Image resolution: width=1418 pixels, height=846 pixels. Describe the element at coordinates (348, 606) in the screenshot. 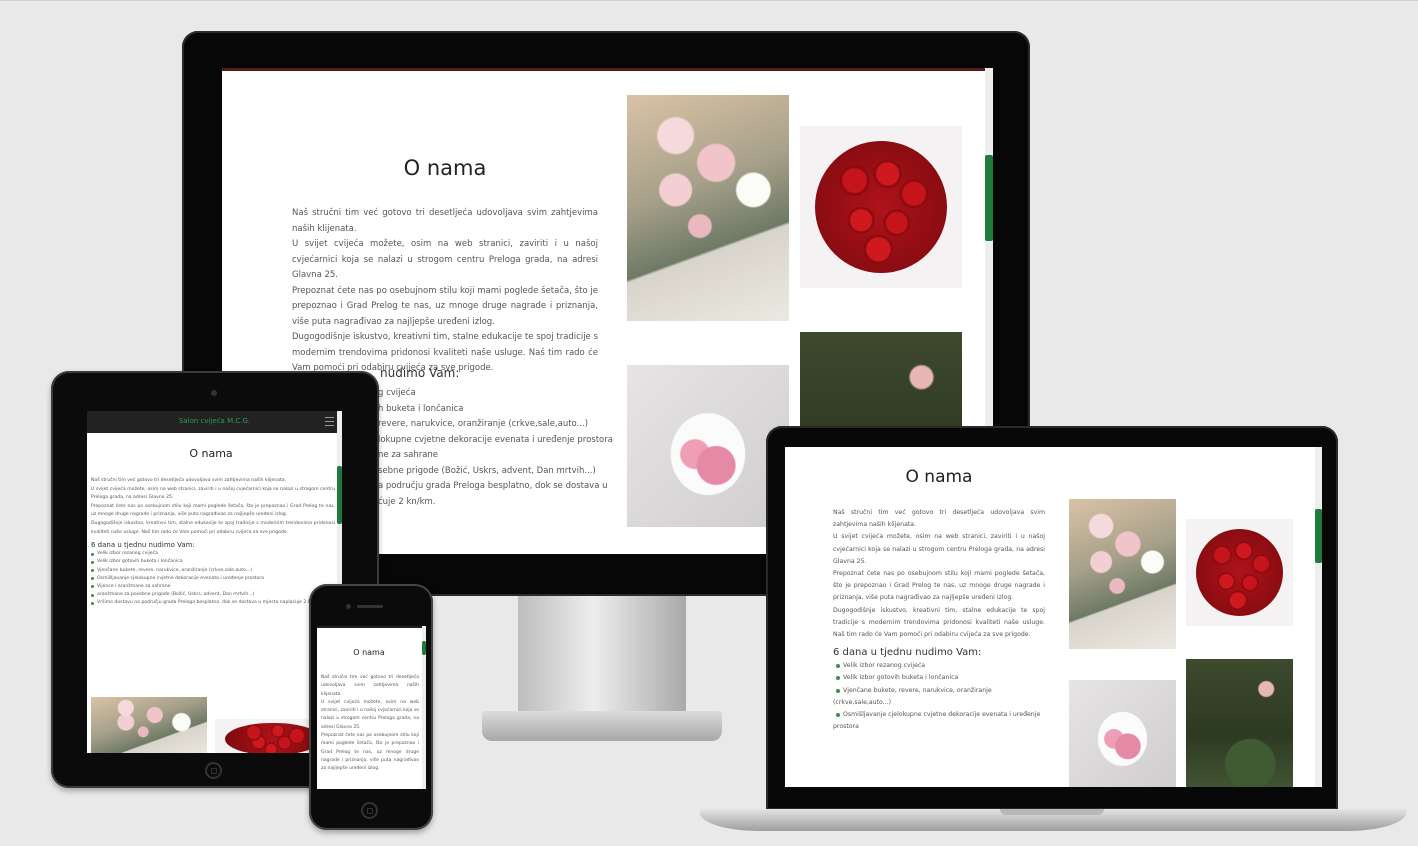

I see `phone-camera` at that location.